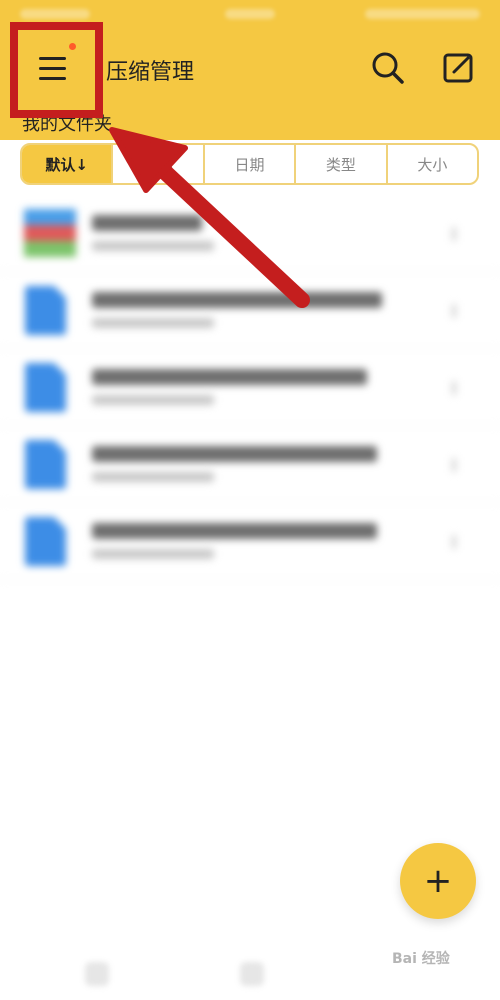  Describe the element at coordinates (68, 164) in the screenshot. I see `tab-sort-default: 默认↓` at that location.